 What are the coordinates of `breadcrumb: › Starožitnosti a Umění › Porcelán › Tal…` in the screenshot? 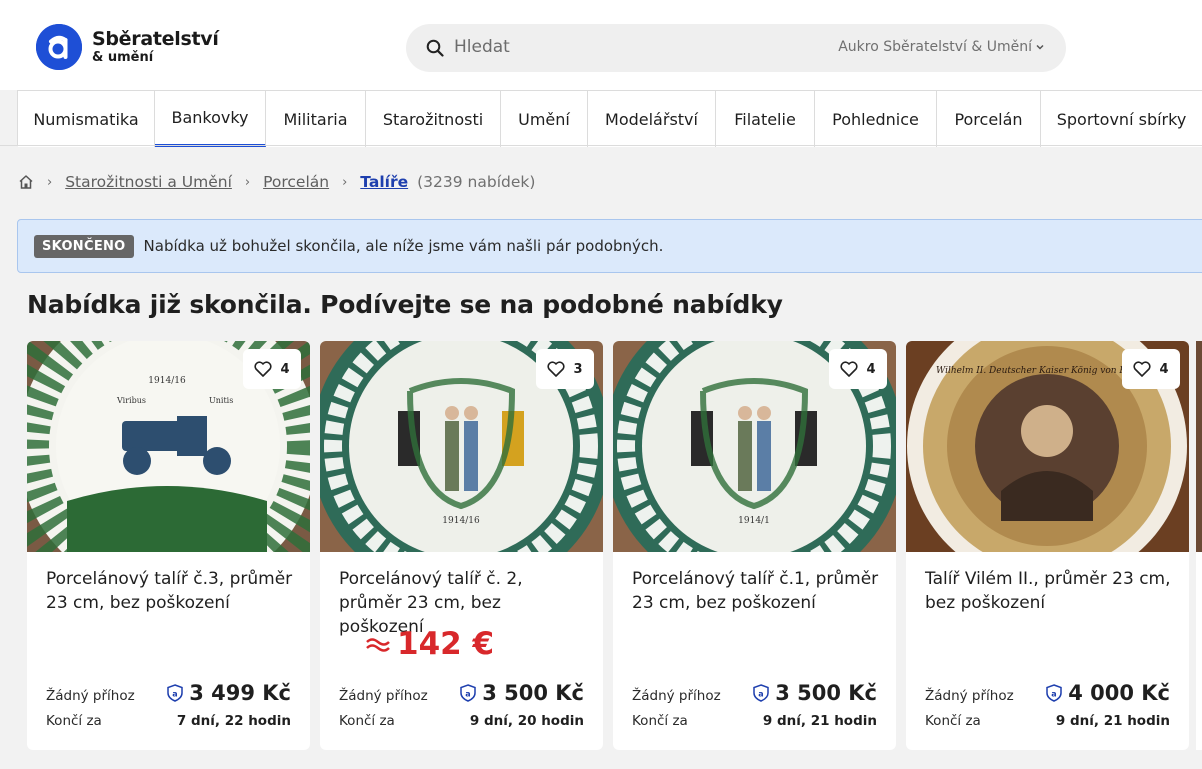 It's located at (276, 182).